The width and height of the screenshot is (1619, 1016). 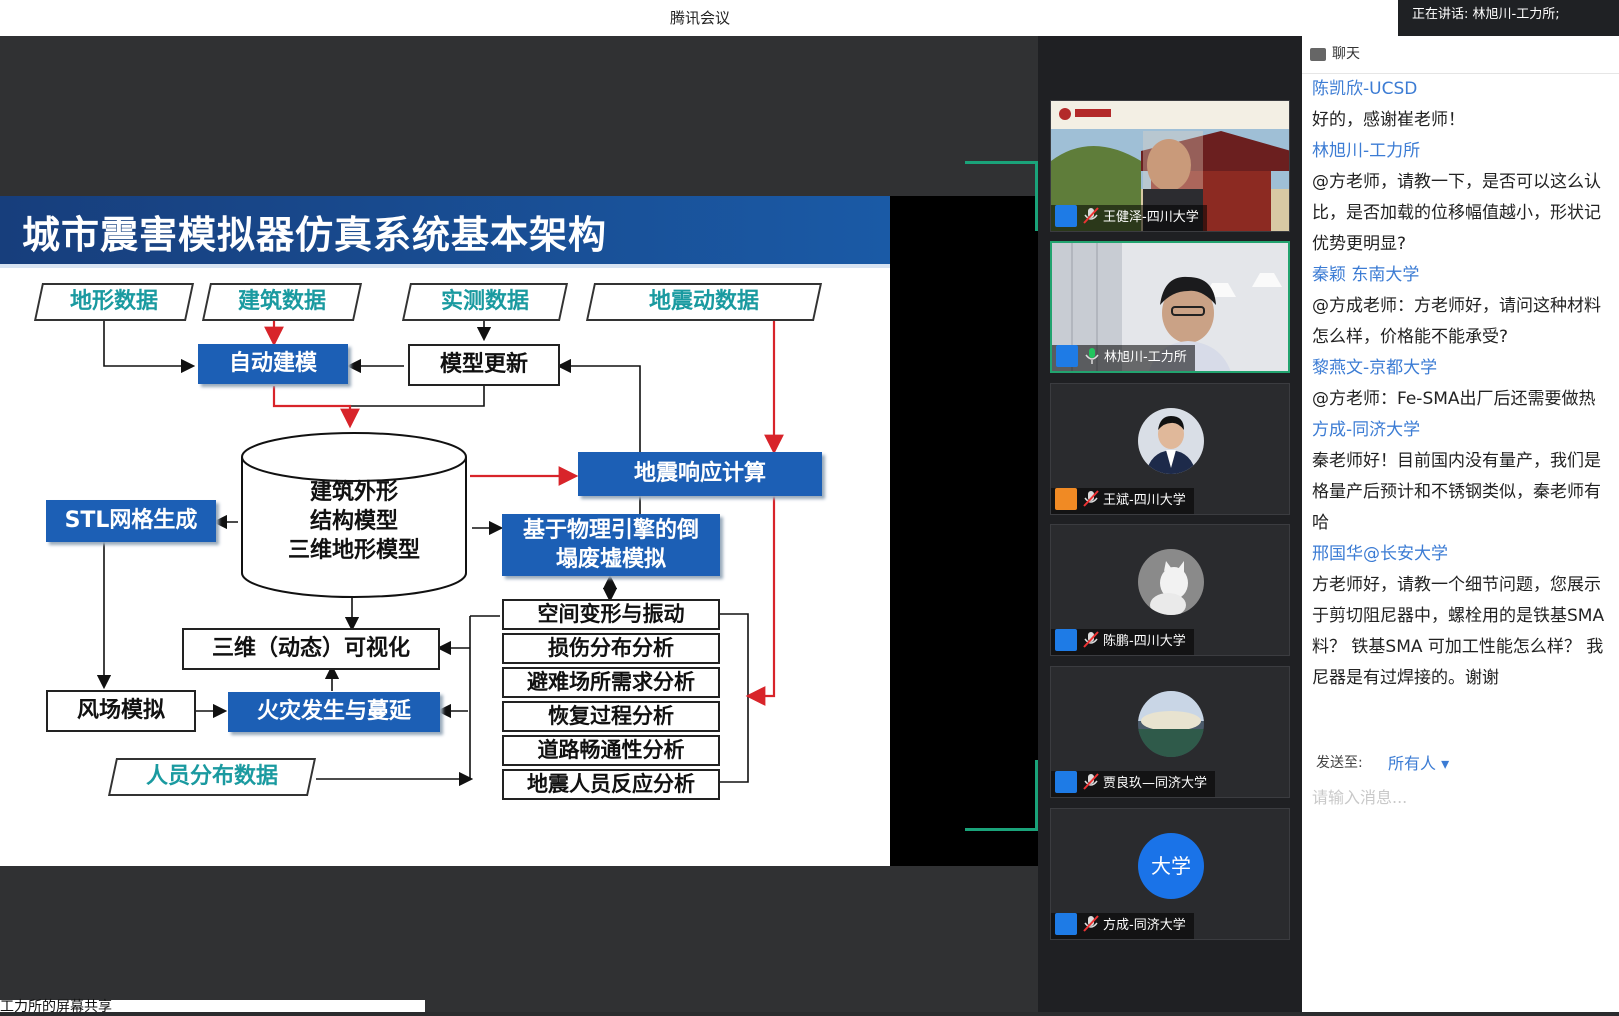 What do you see at coordinates (1129, 218) in the screenshot?
I see `participant-name-tag: 王健泽-四川大学` at bounding box center [1129, 218].